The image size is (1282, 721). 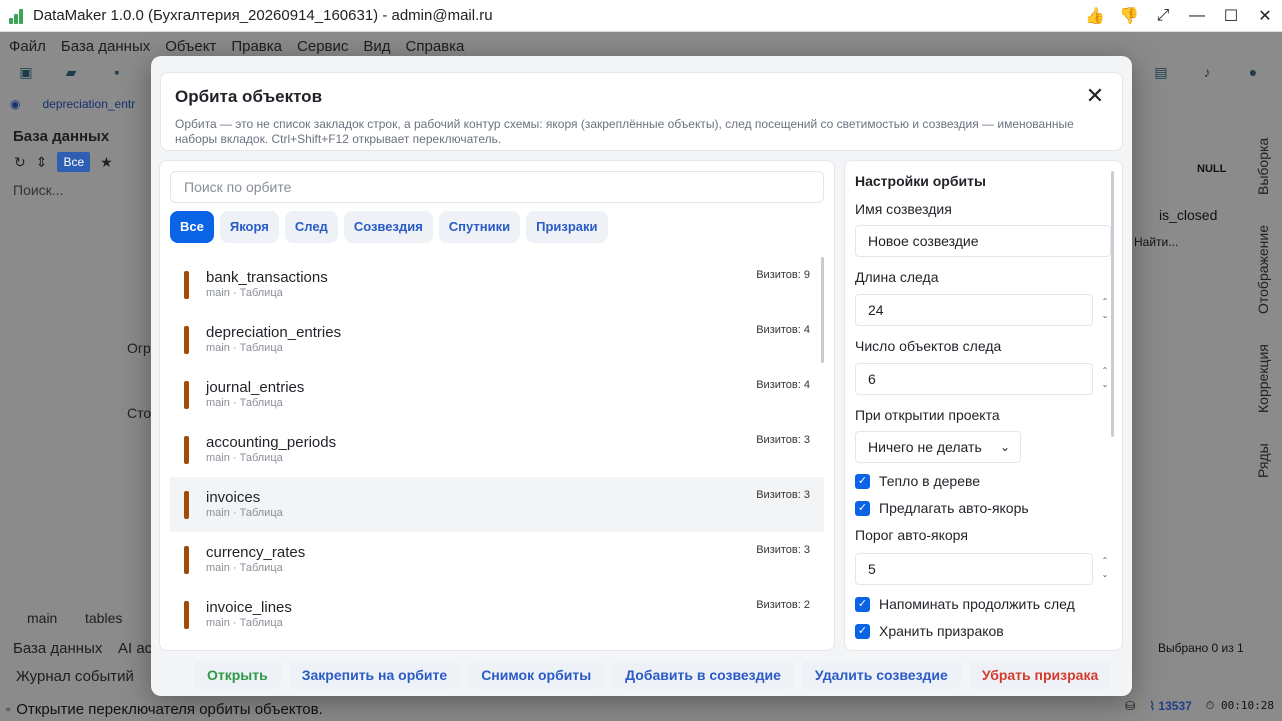 What do you see at coordinates (42, 618) in the screenshot?
I see `breadcrumb-main: main` at bounding box center [42, 618].